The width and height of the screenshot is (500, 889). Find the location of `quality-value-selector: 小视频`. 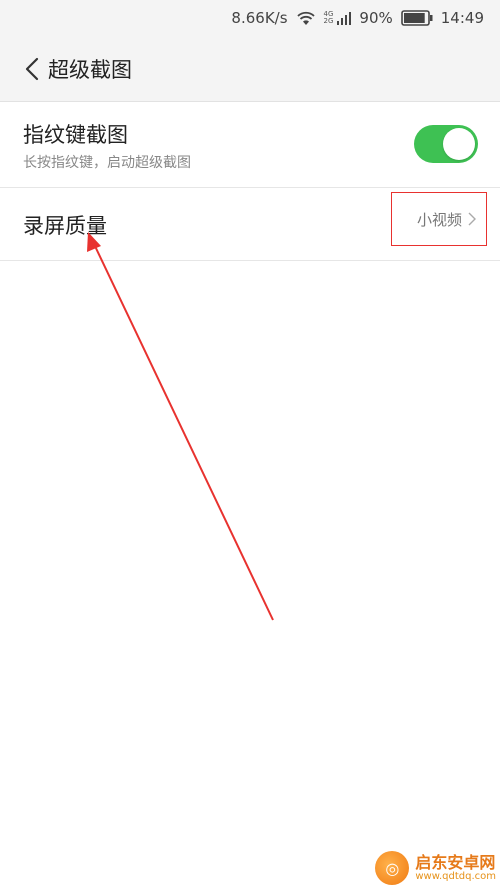

quality-value-selector: 小视频 is located at coordinates (439, 219).